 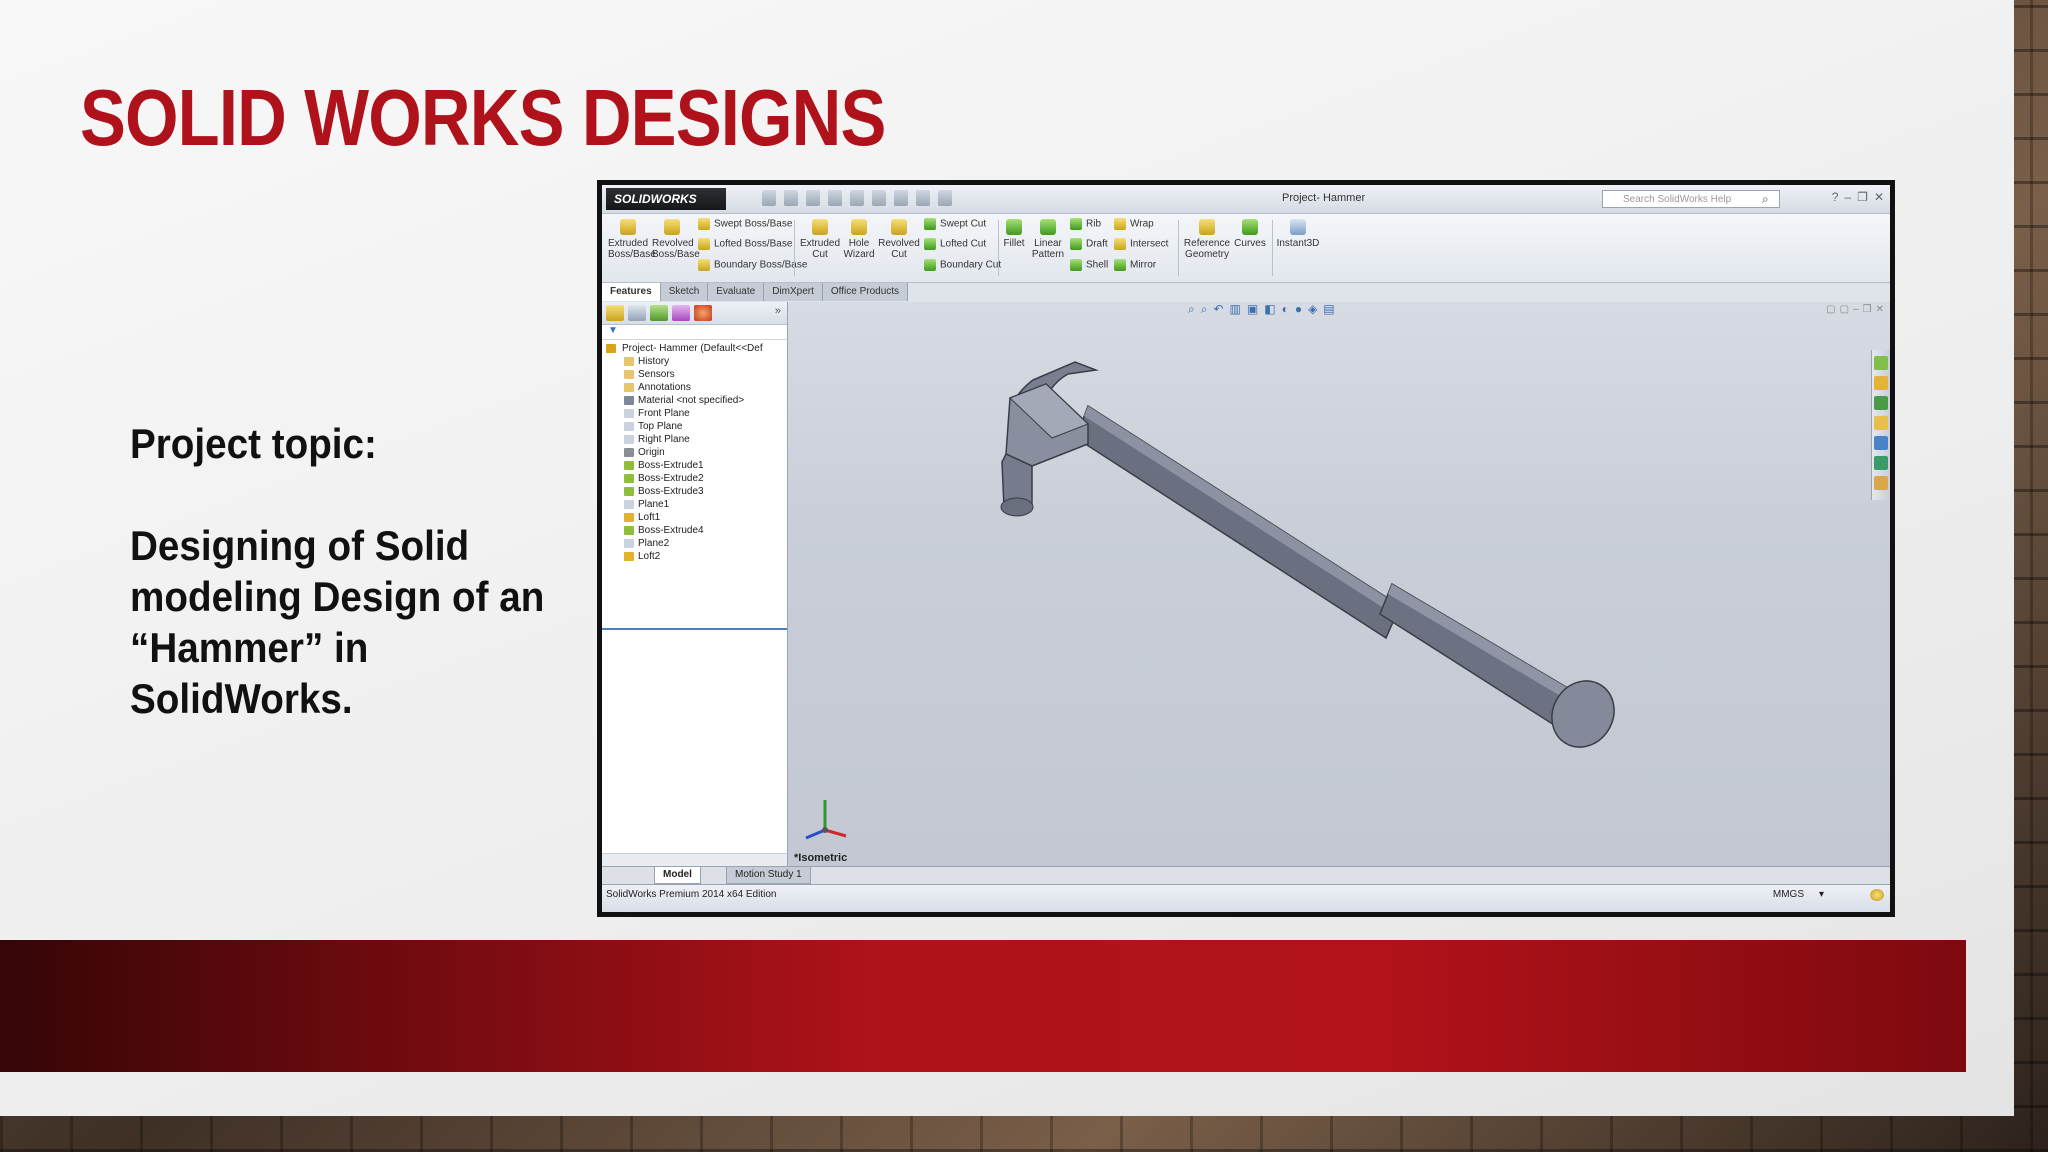 What do you see at coordinates (1881, 383) in the screenshot?
I see `design-library-icon` at bounding box center [1881, 383].